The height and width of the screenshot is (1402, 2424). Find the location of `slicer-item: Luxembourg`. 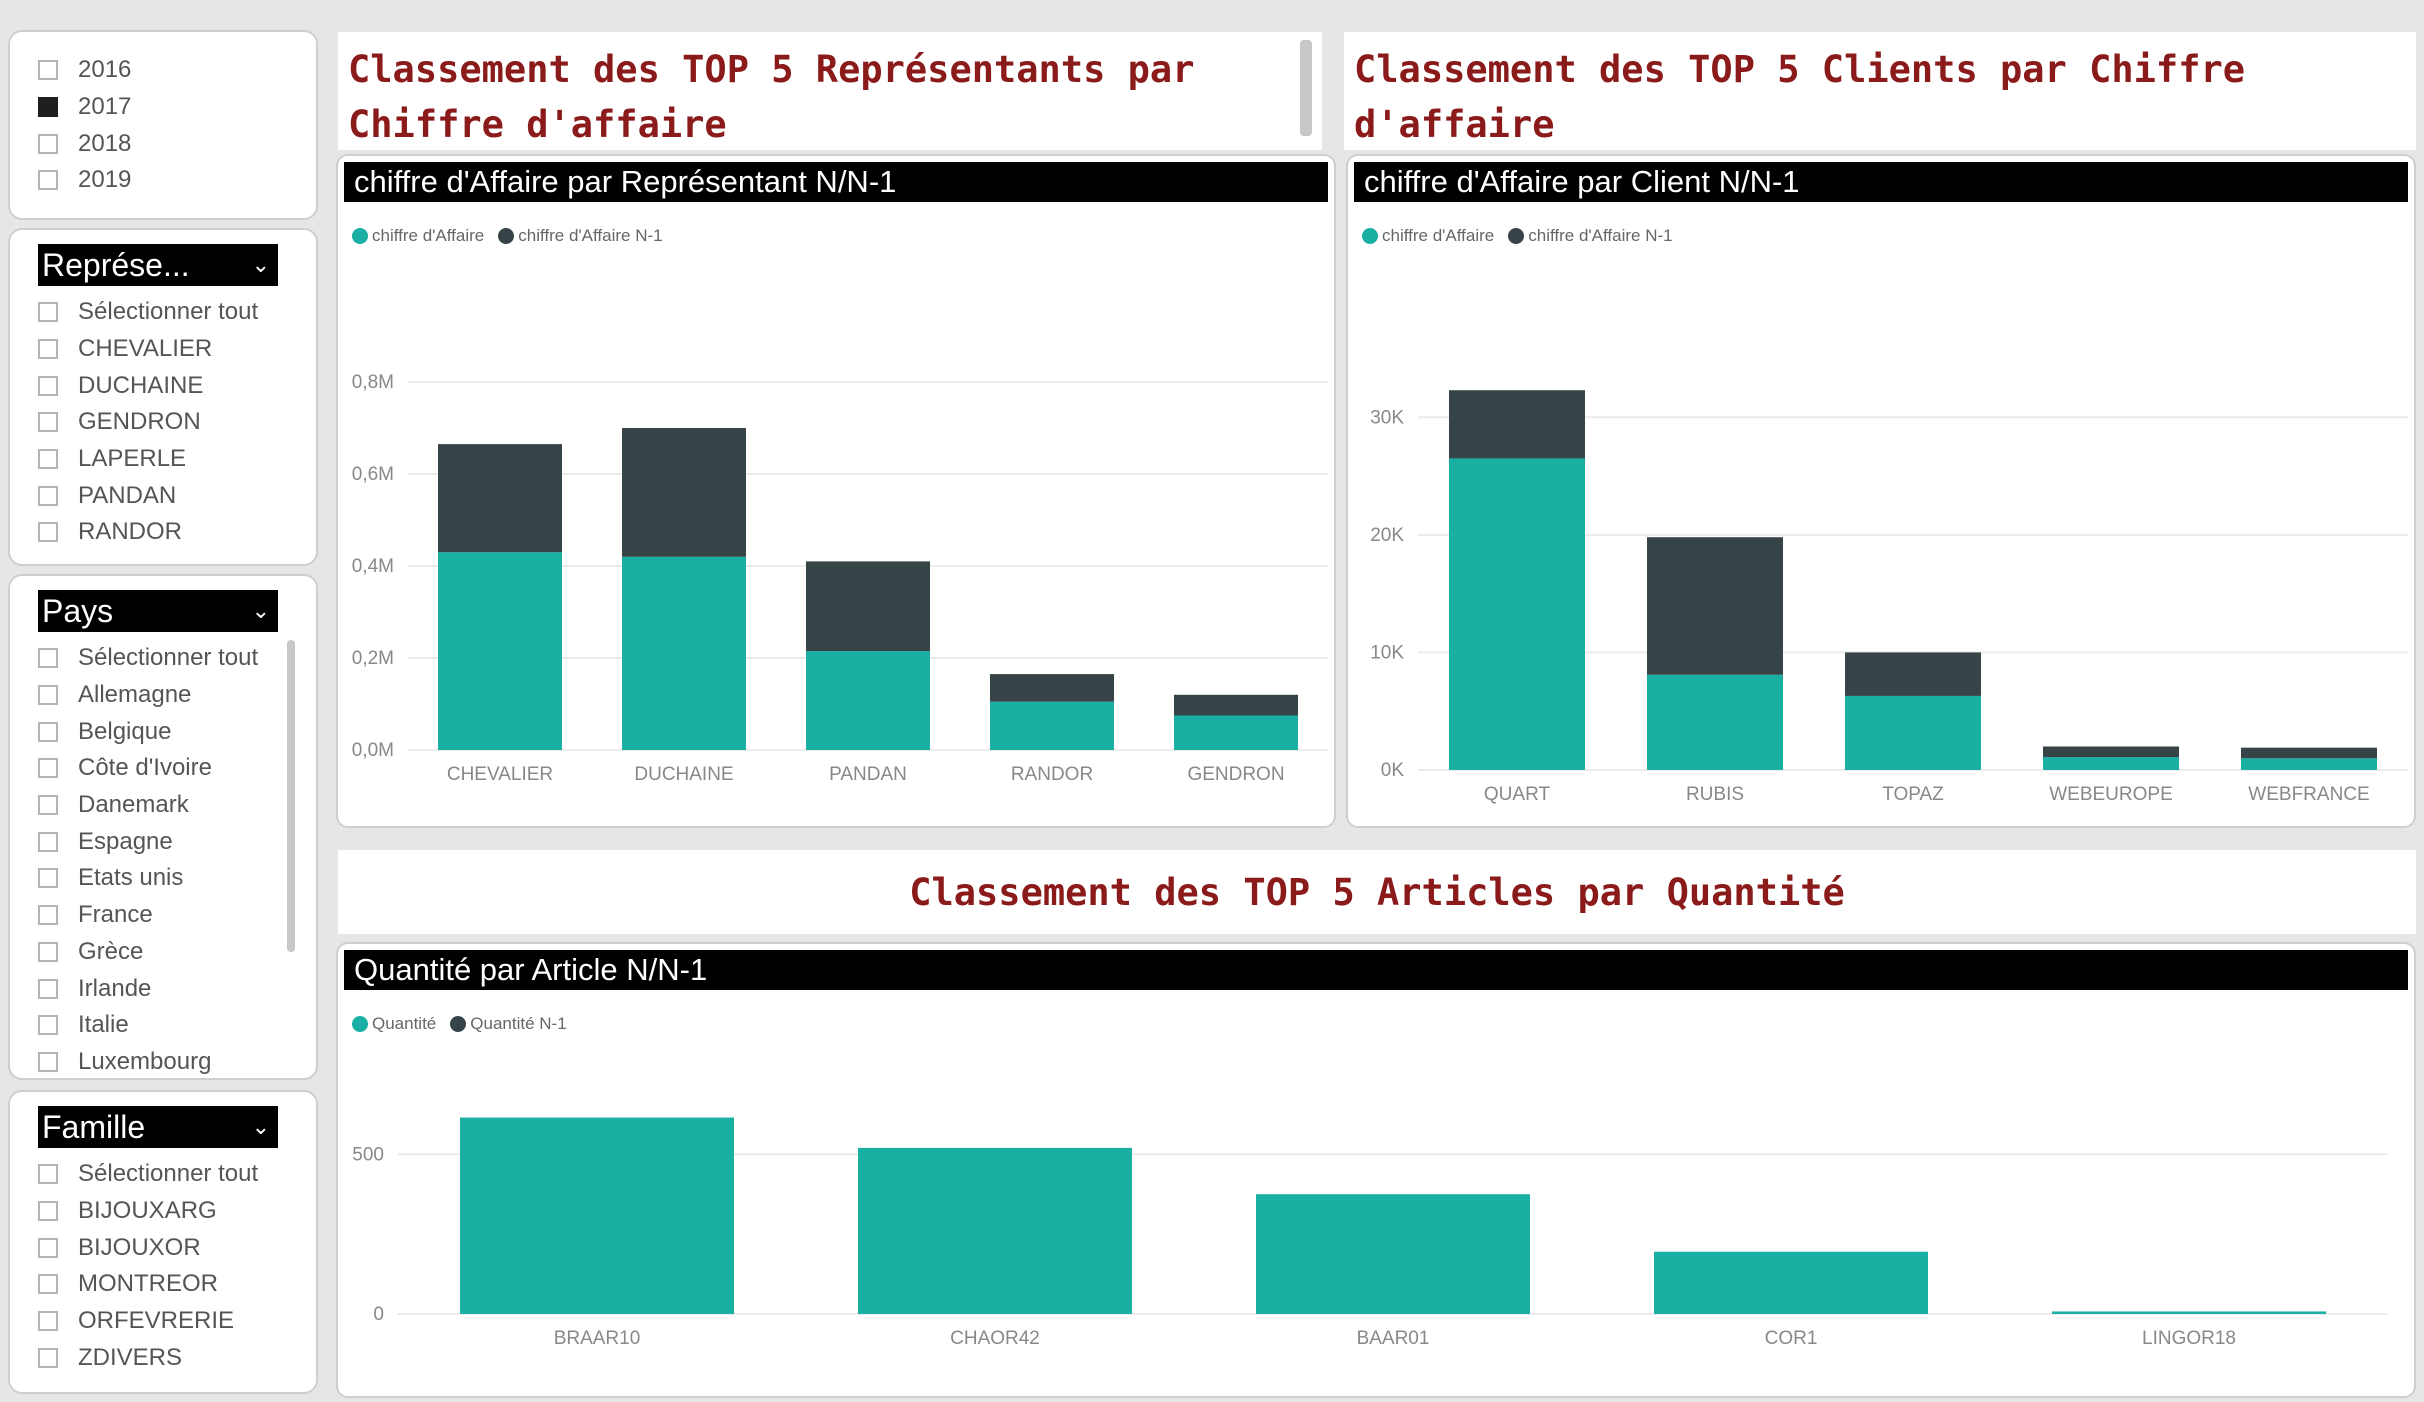

slicer-item: Luxembourg is located at coordinates (170, 1061).